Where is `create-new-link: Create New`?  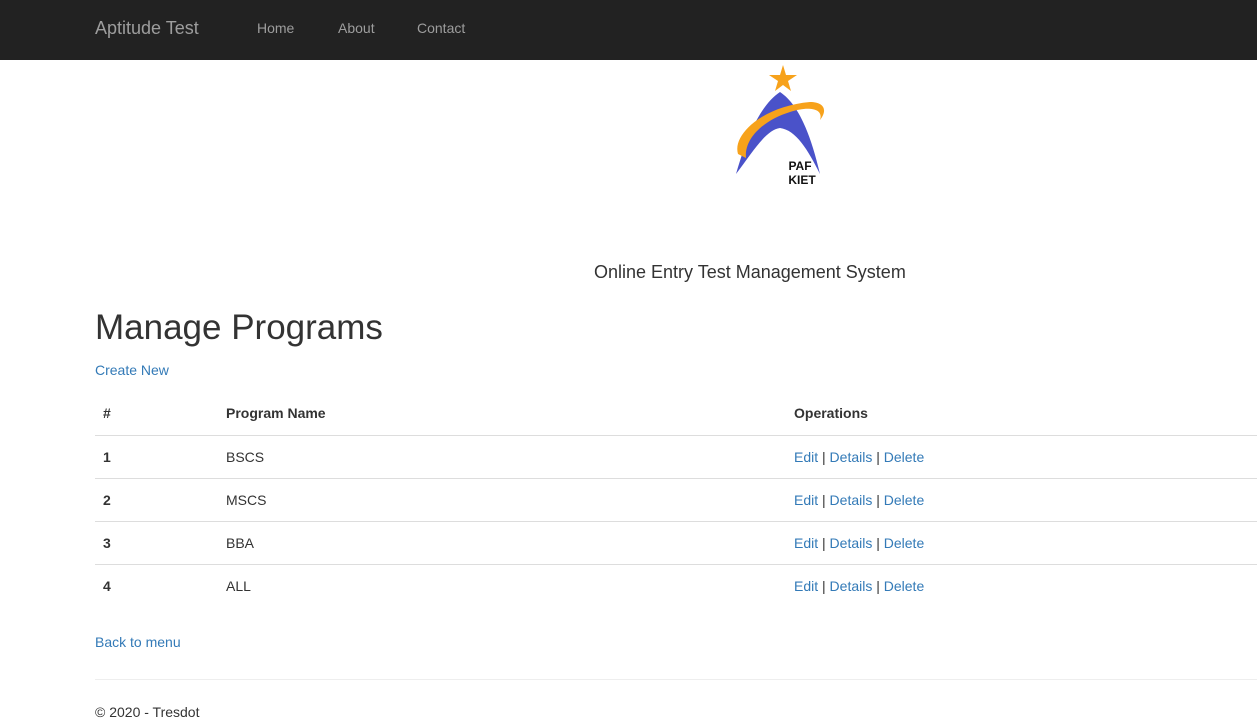
create-new-link: Create New is located at coordinates (132, 370).